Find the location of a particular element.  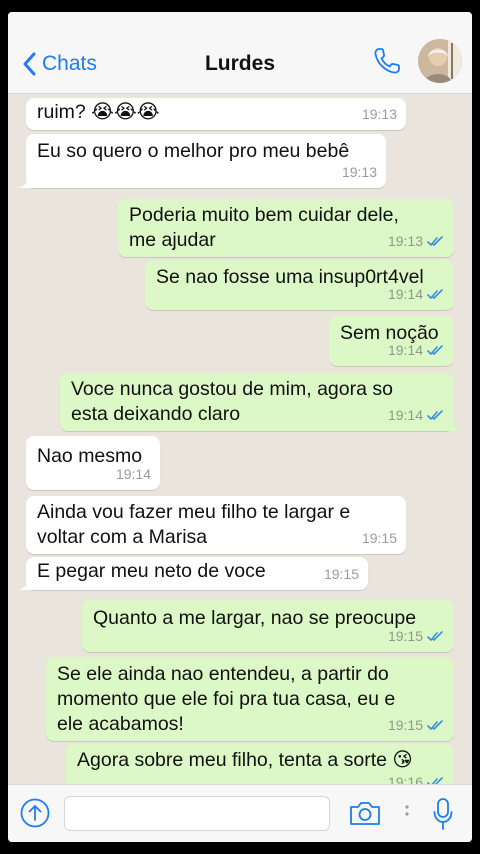

camera-icon is located at coordinates (365, 813).